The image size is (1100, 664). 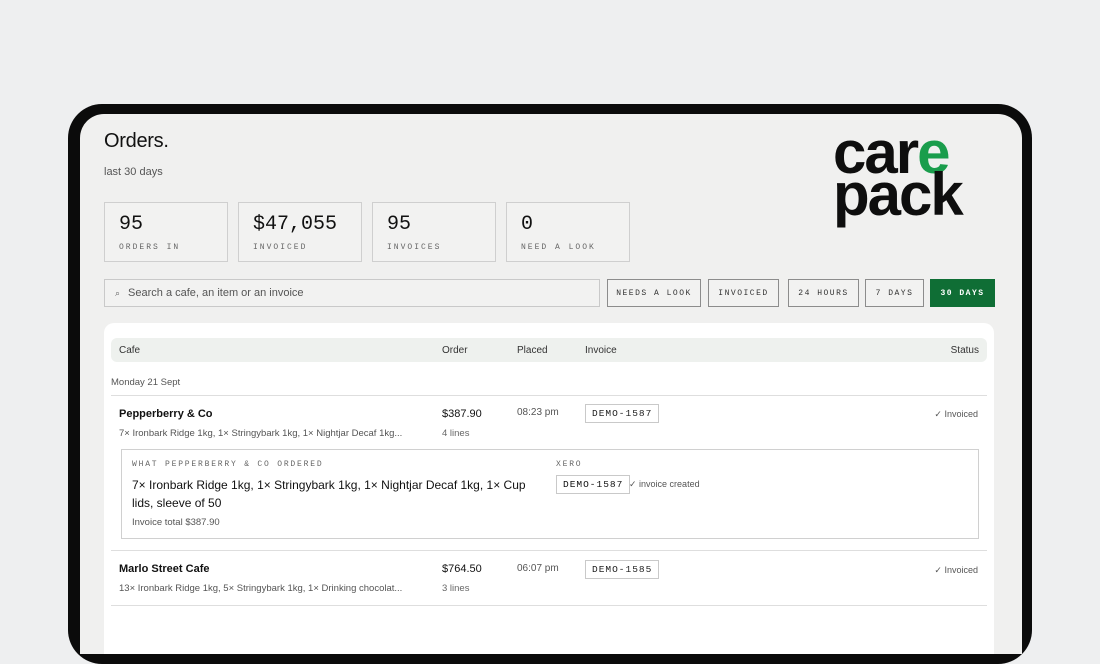 I want to click on stat-need-a-look: 0 NEED A LOOK, so click(x=568, y=232).